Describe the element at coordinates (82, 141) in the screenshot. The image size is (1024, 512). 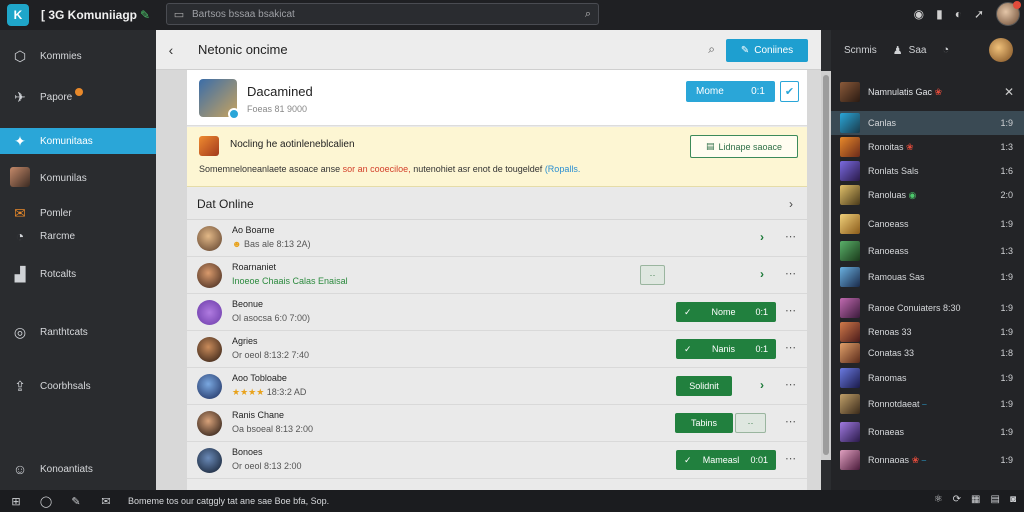
I see `nav-item-komunitaas: ✦ Komunitaas` at that location.